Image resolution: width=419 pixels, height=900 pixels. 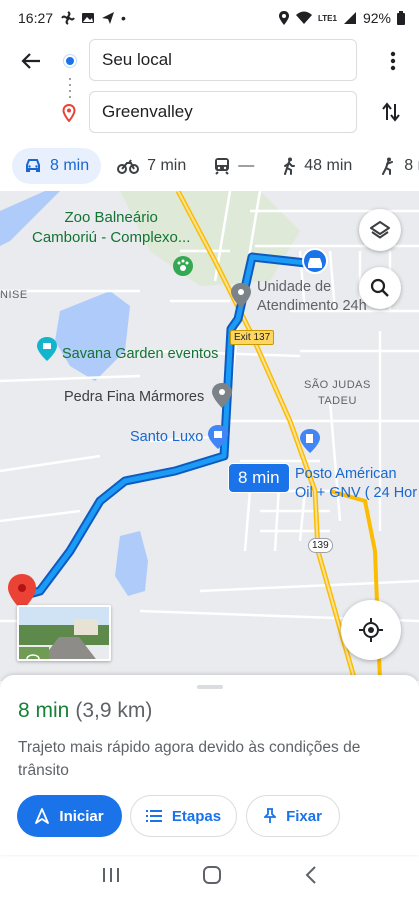 I want to click on route-summary: 8 min (3,9 km), so click(x=85, y=711).